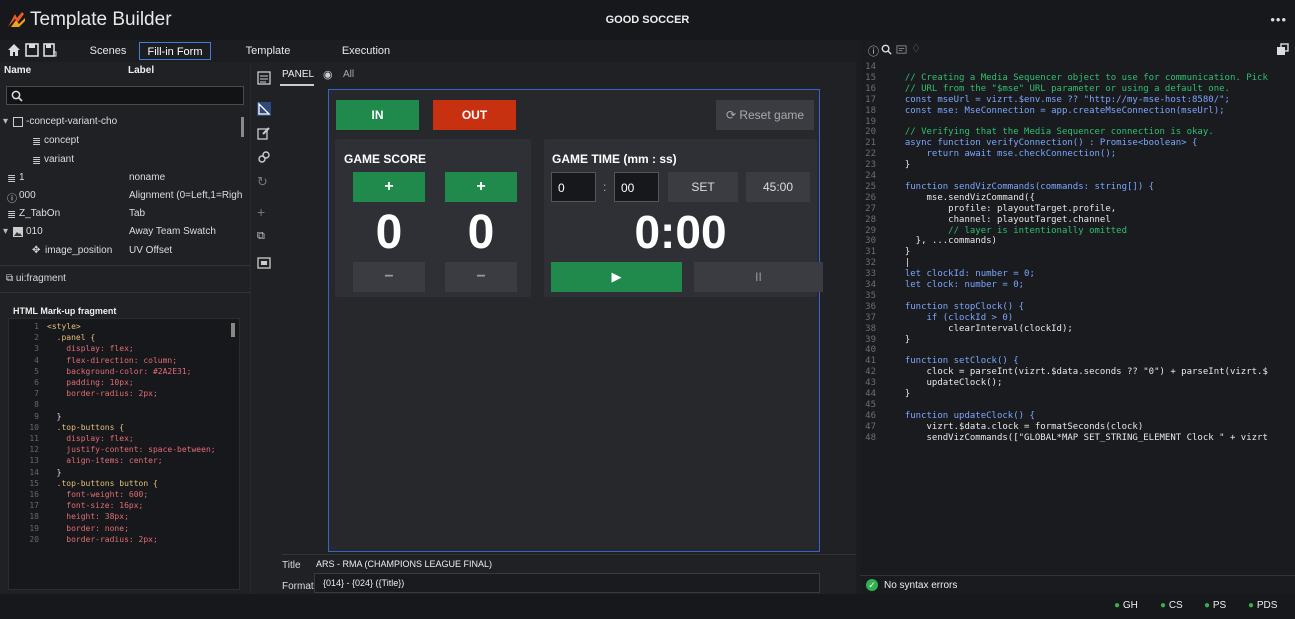 This screenshot has height=619, width=1295. What do you see at coordinates (17, 70) in the screenshot?
I see `column-header-name: Name` at bounding box center [17, 70].